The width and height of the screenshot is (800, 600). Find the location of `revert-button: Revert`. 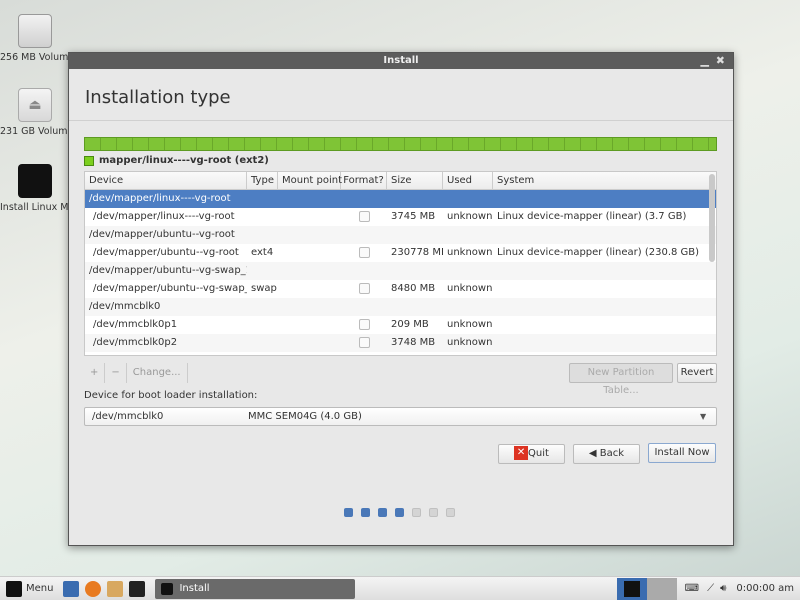

revert-button: Revert is located at coordinates (697, 373).